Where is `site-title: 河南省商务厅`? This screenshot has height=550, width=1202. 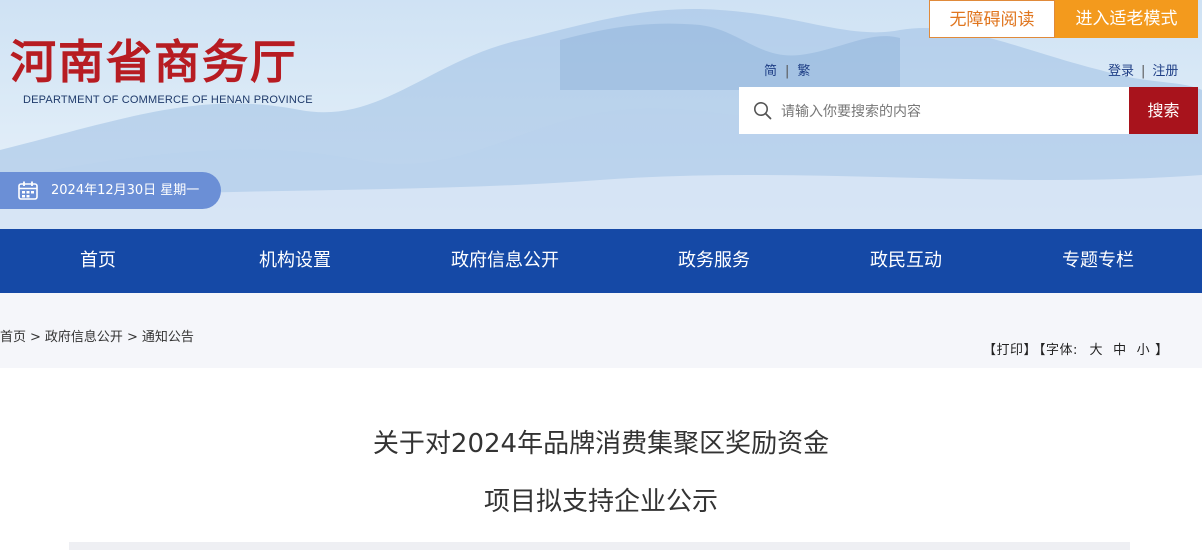
site-title: 河南省商务厅 is located at coordinates (154, 62).